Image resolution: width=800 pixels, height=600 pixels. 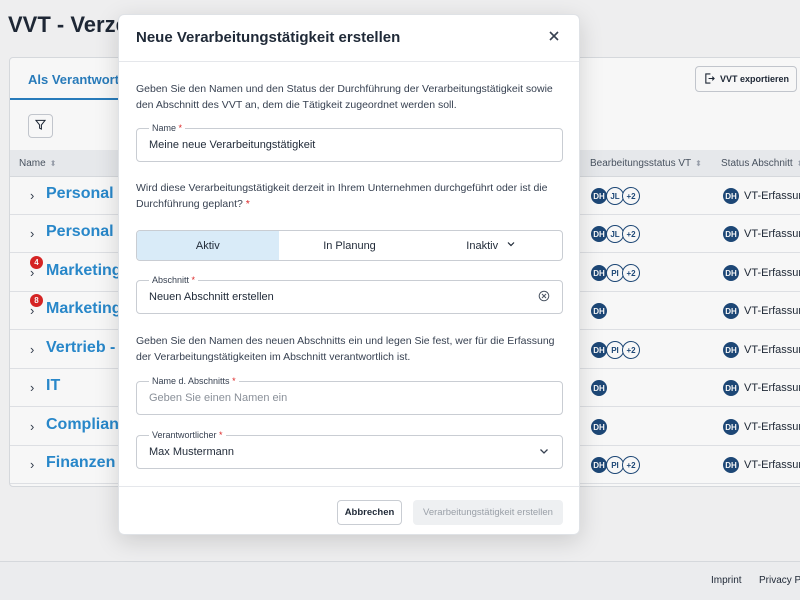 I want to click on abschnitt-name-field-label: Name d. Abschnitts *, so click(x=194, y=381).